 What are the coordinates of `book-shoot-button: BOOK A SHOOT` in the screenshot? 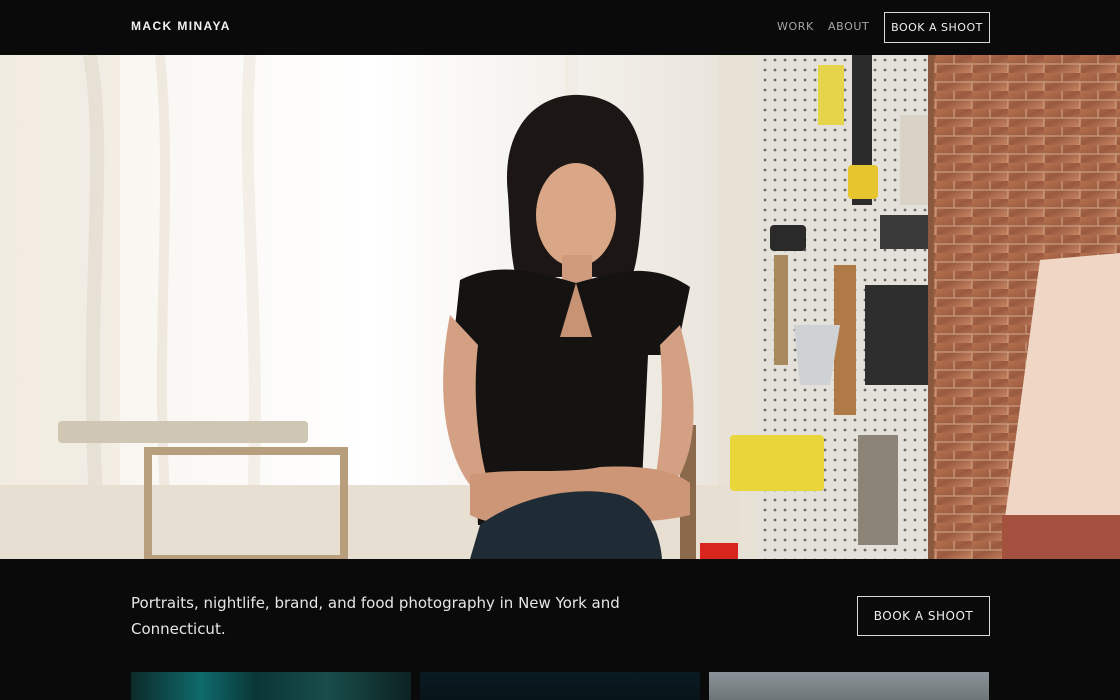 It's located at (923, 616).